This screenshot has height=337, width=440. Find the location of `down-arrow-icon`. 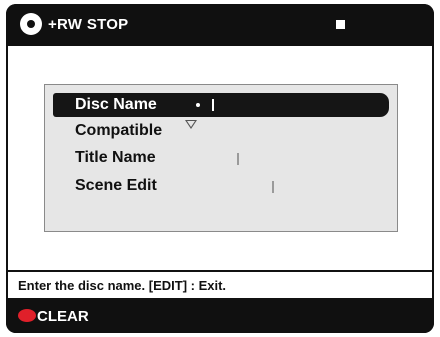

down-arrow-icon is located at coordinates (191, 124).